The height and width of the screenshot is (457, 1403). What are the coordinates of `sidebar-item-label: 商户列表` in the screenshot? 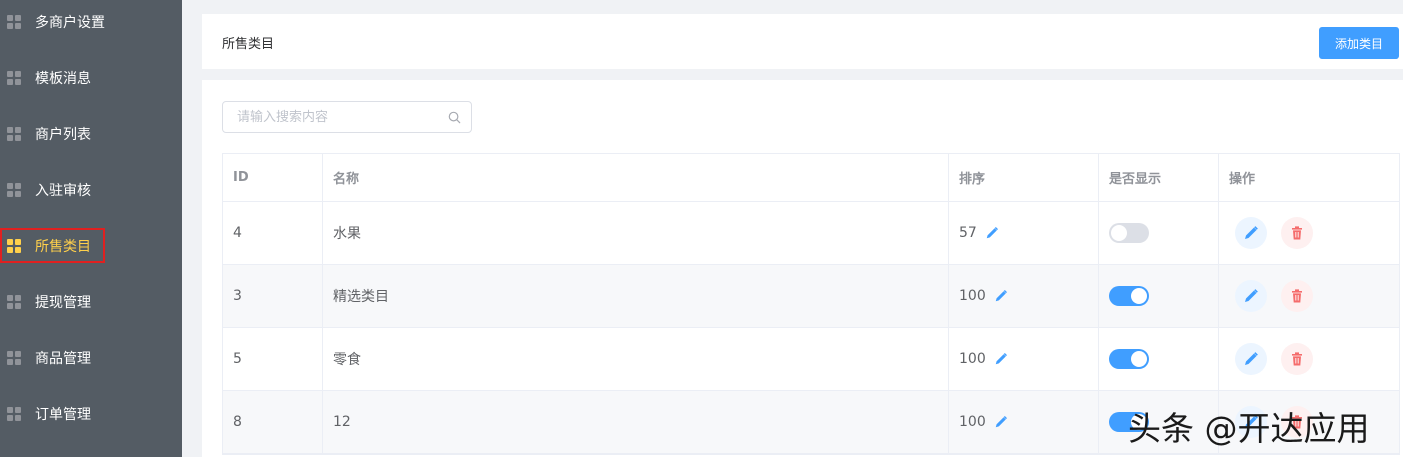 It's located at (63, 135).